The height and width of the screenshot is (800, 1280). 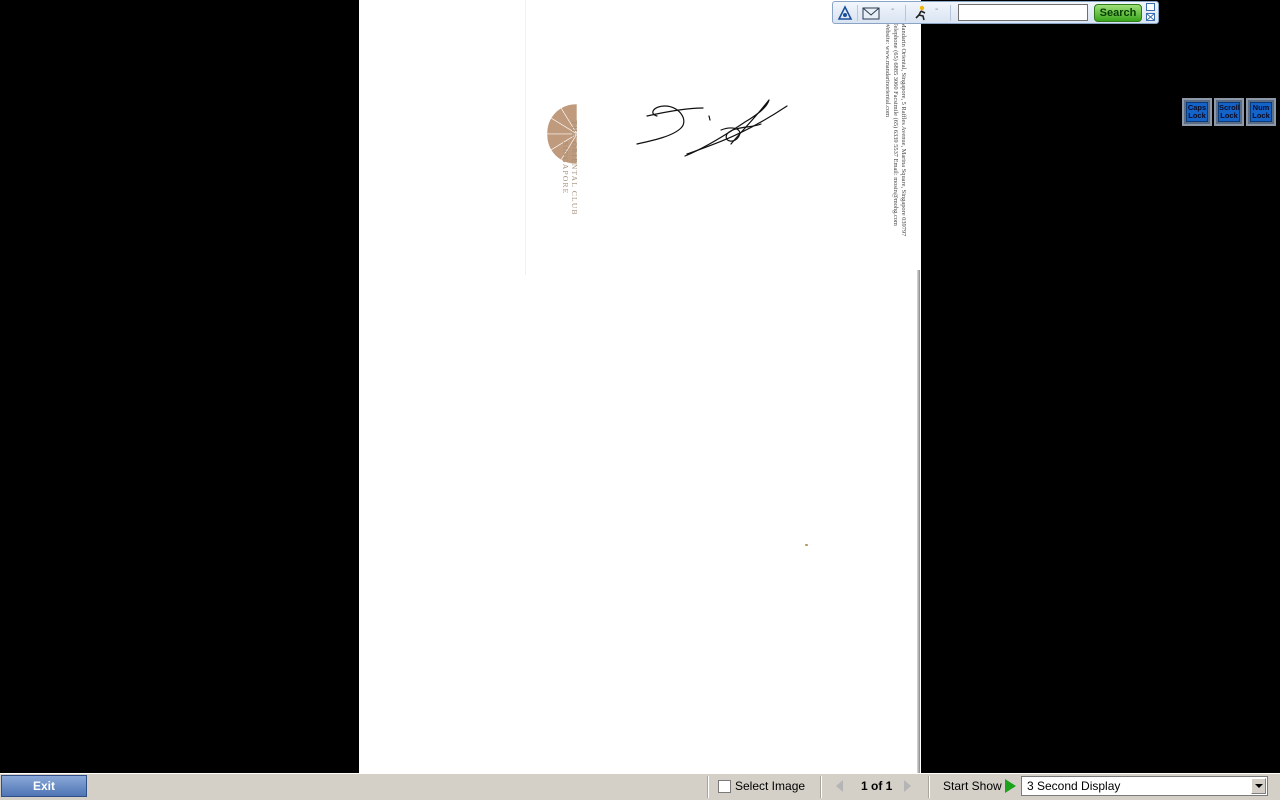 I want to click on search-input, so click(x=1023, y=12).